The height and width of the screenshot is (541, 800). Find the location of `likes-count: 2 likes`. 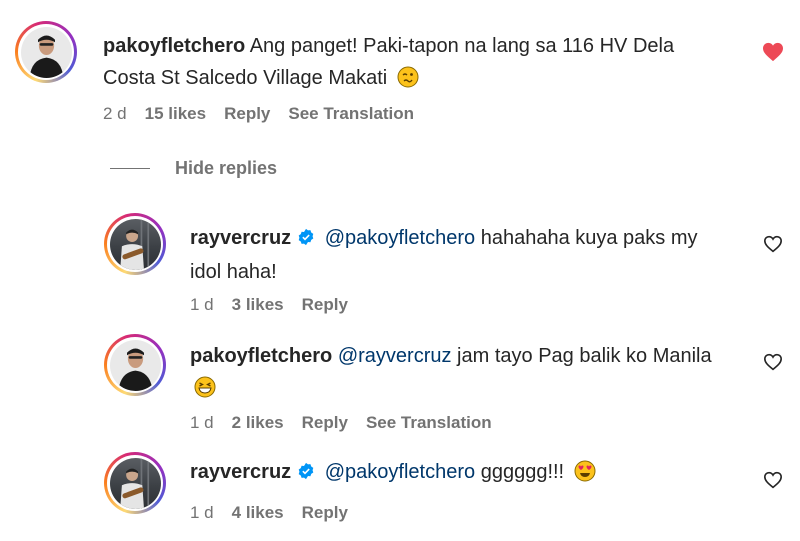

likes-count: 2 likes is located at coordinates (258, 423).